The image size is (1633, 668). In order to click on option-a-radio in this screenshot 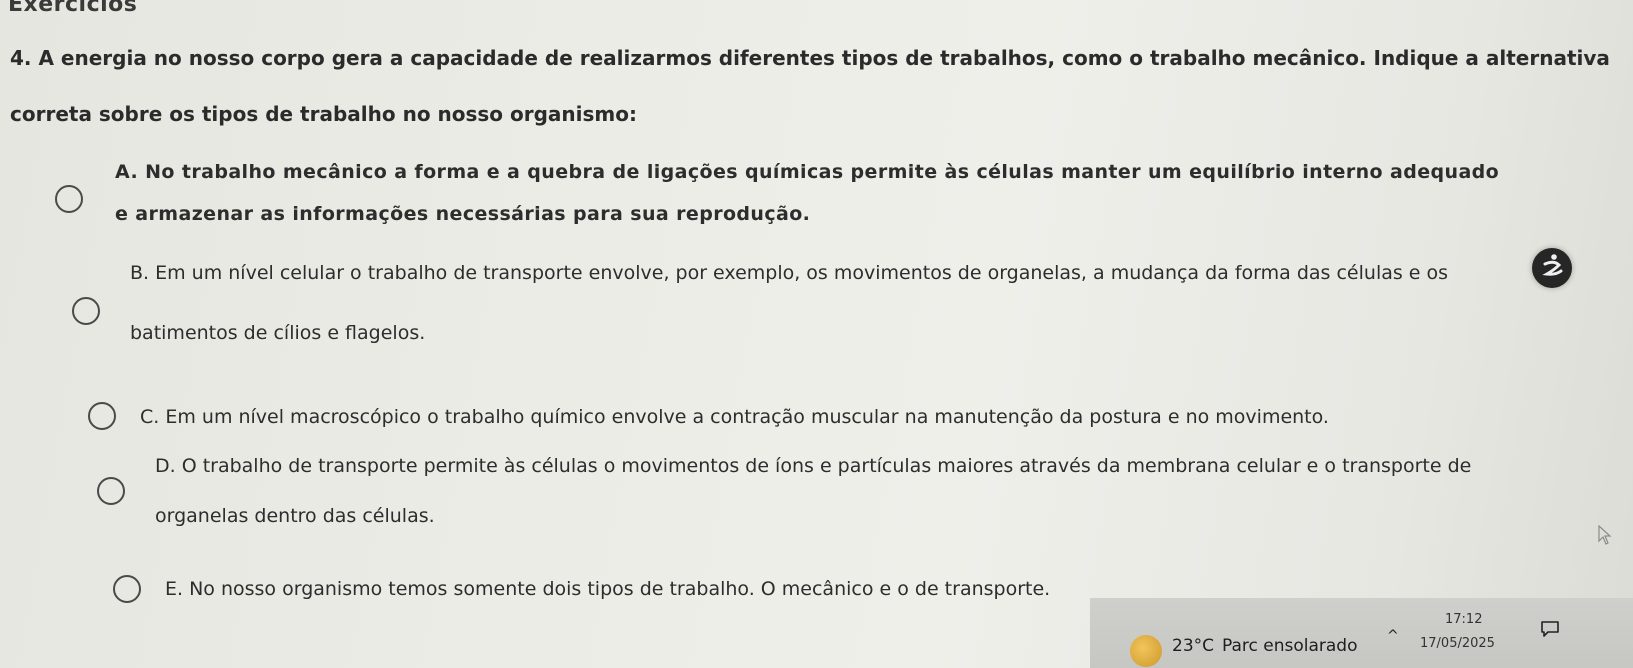, I will do `click(69, 199)`.